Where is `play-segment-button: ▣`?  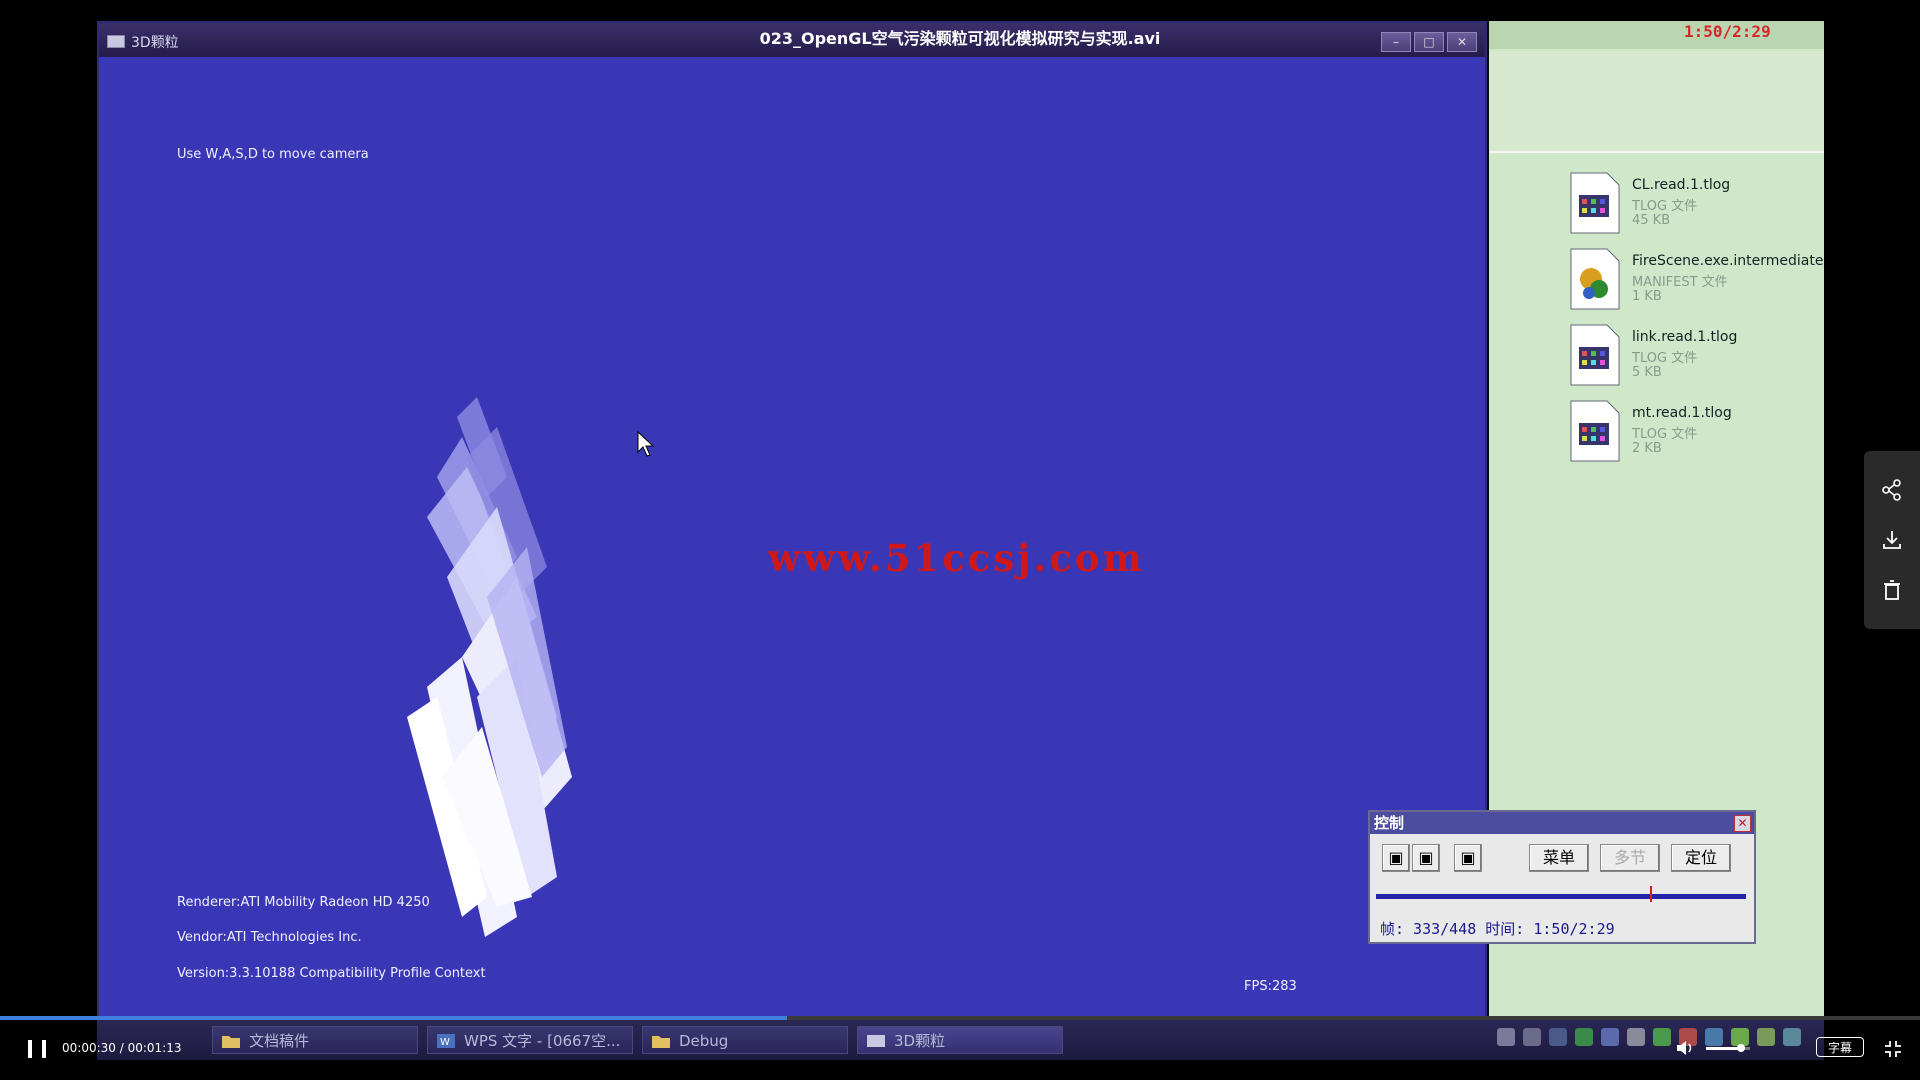 play-segment-button: ▣ is located at coordinates (1396, 858).